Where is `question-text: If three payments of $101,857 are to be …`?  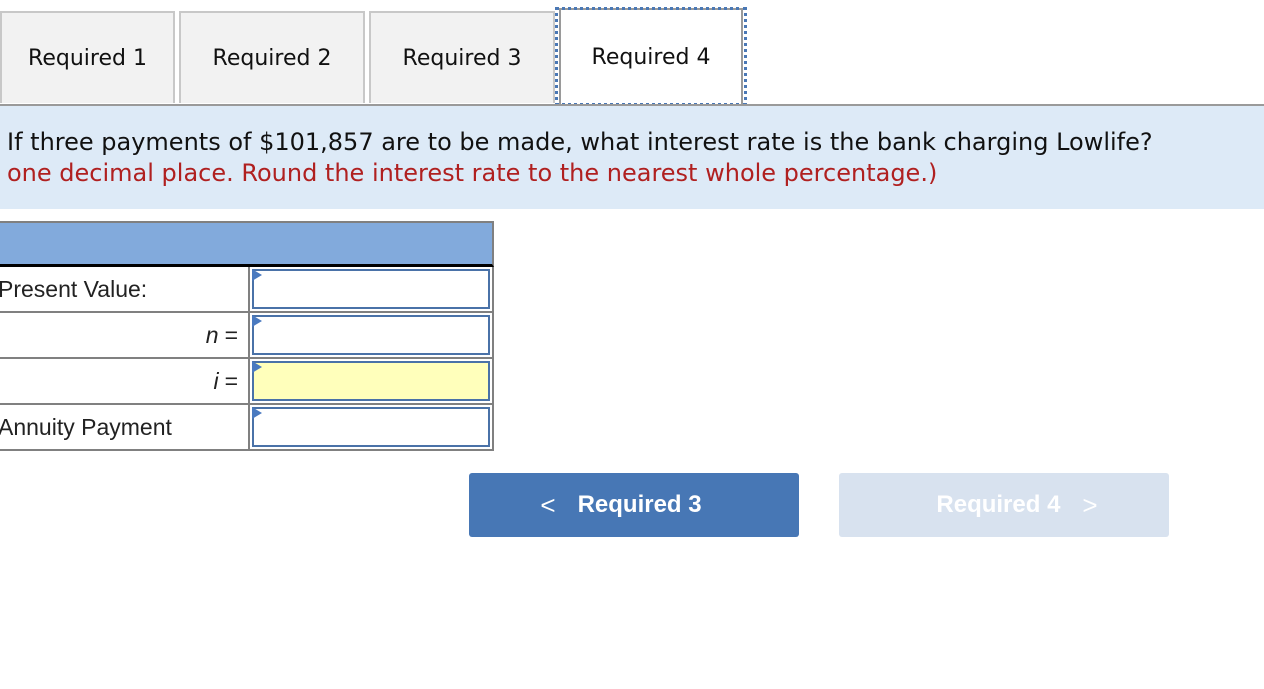 question-text: If three payments of $101,857 are to be … is located at coordinates (580, 142).